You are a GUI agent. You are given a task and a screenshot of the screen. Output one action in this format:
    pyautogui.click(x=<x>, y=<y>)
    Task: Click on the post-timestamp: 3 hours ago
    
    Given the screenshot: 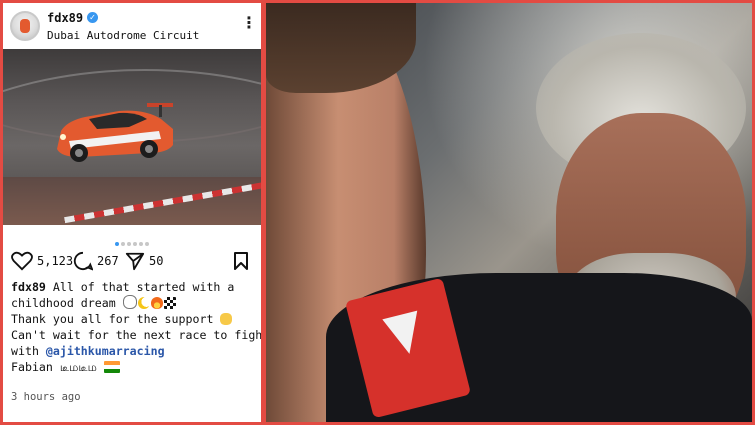 What is the action you would take?
    pyautogui.click(x=46, y=397)
    